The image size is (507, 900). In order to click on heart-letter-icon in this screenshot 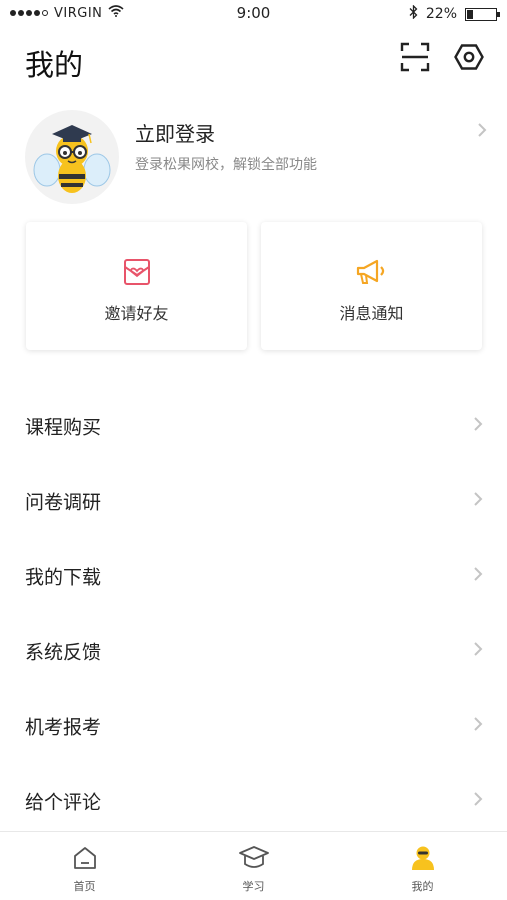, I will do `click(136, 272)`.